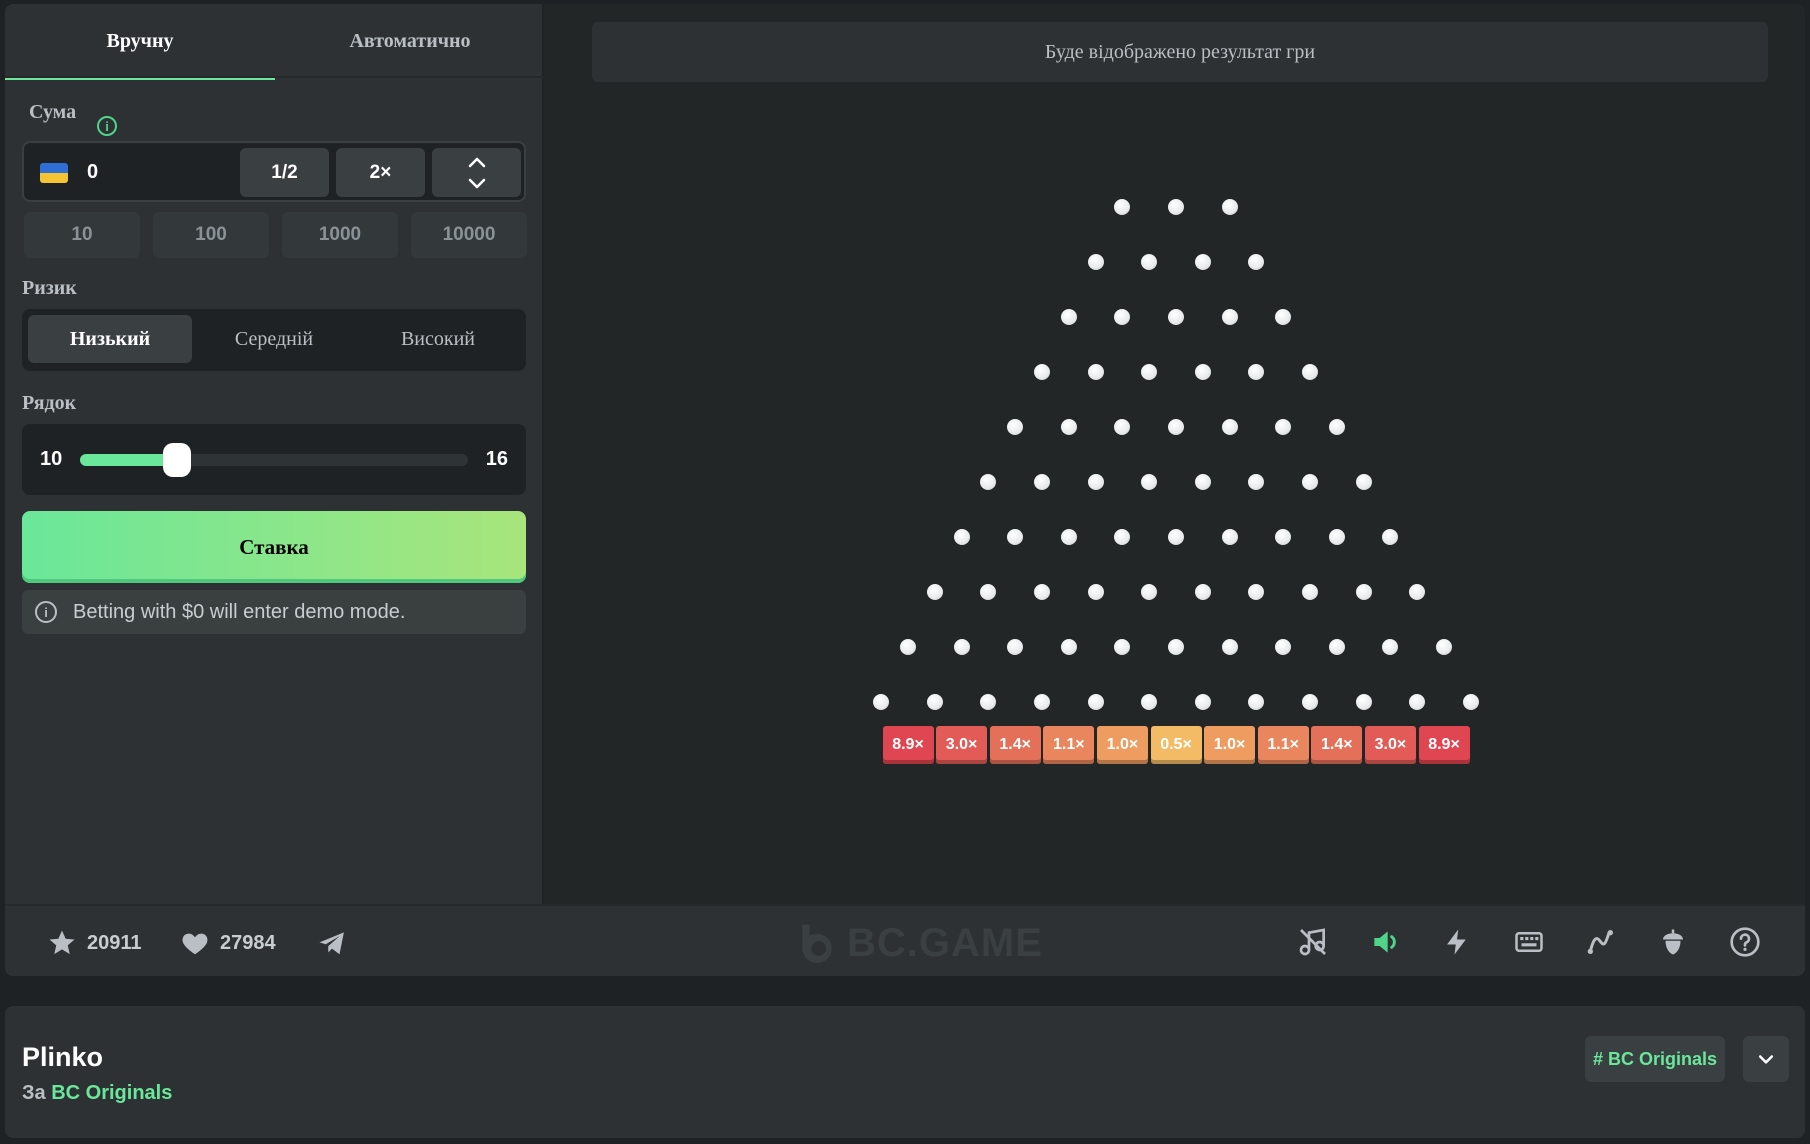 The image size is (1810, 1144). I want to click on lightning-icon, so click(1456, 942).